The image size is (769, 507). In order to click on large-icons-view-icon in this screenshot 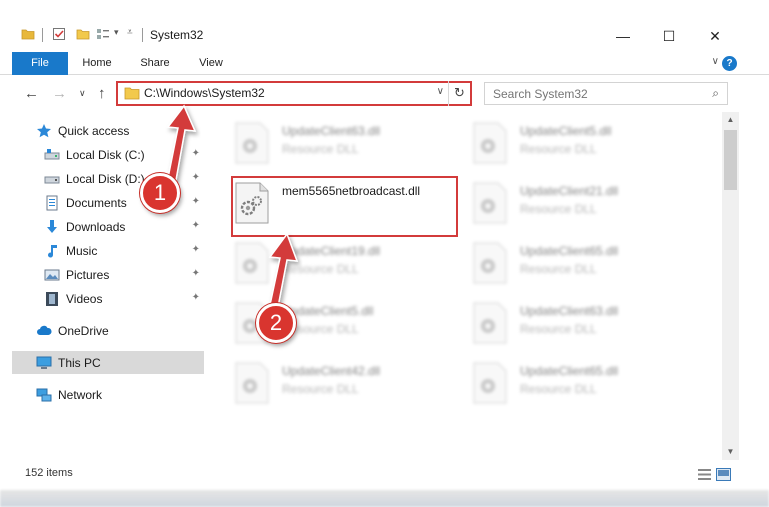, I will do `click(723, 474)`.